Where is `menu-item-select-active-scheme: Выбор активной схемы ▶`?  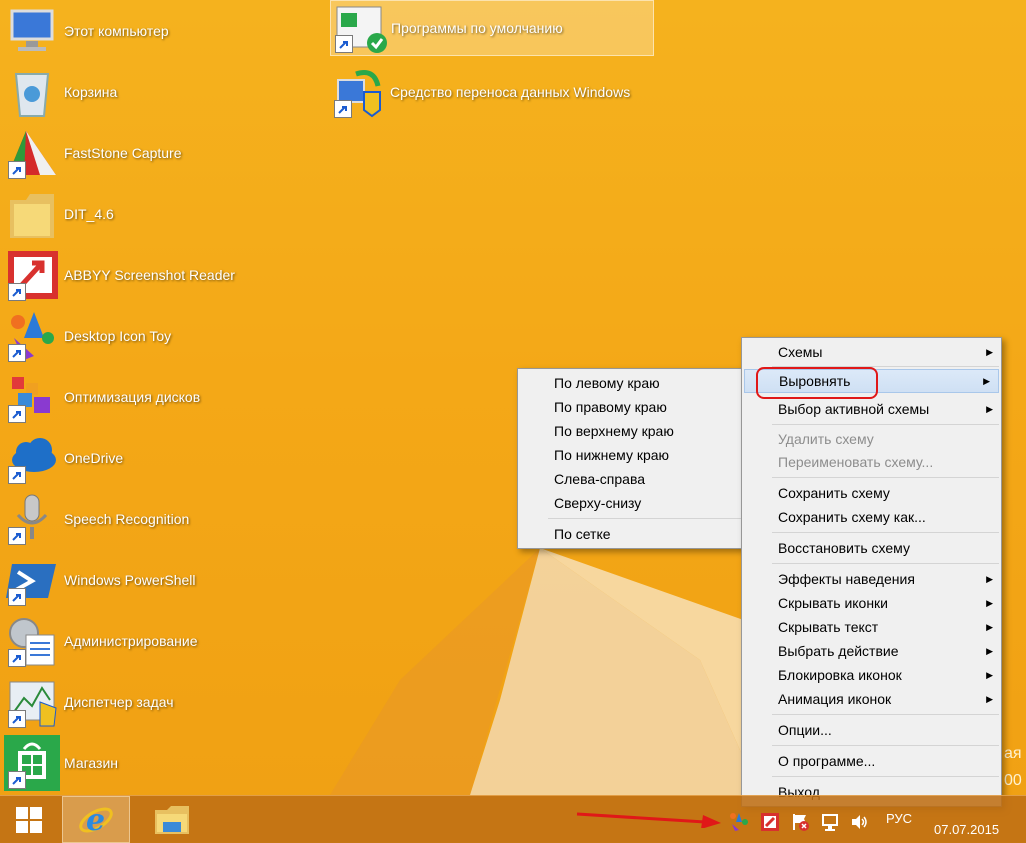
menu-item-select-active-scheme: Выбор активной схемы ▶ is located at coordinates (871, 409).